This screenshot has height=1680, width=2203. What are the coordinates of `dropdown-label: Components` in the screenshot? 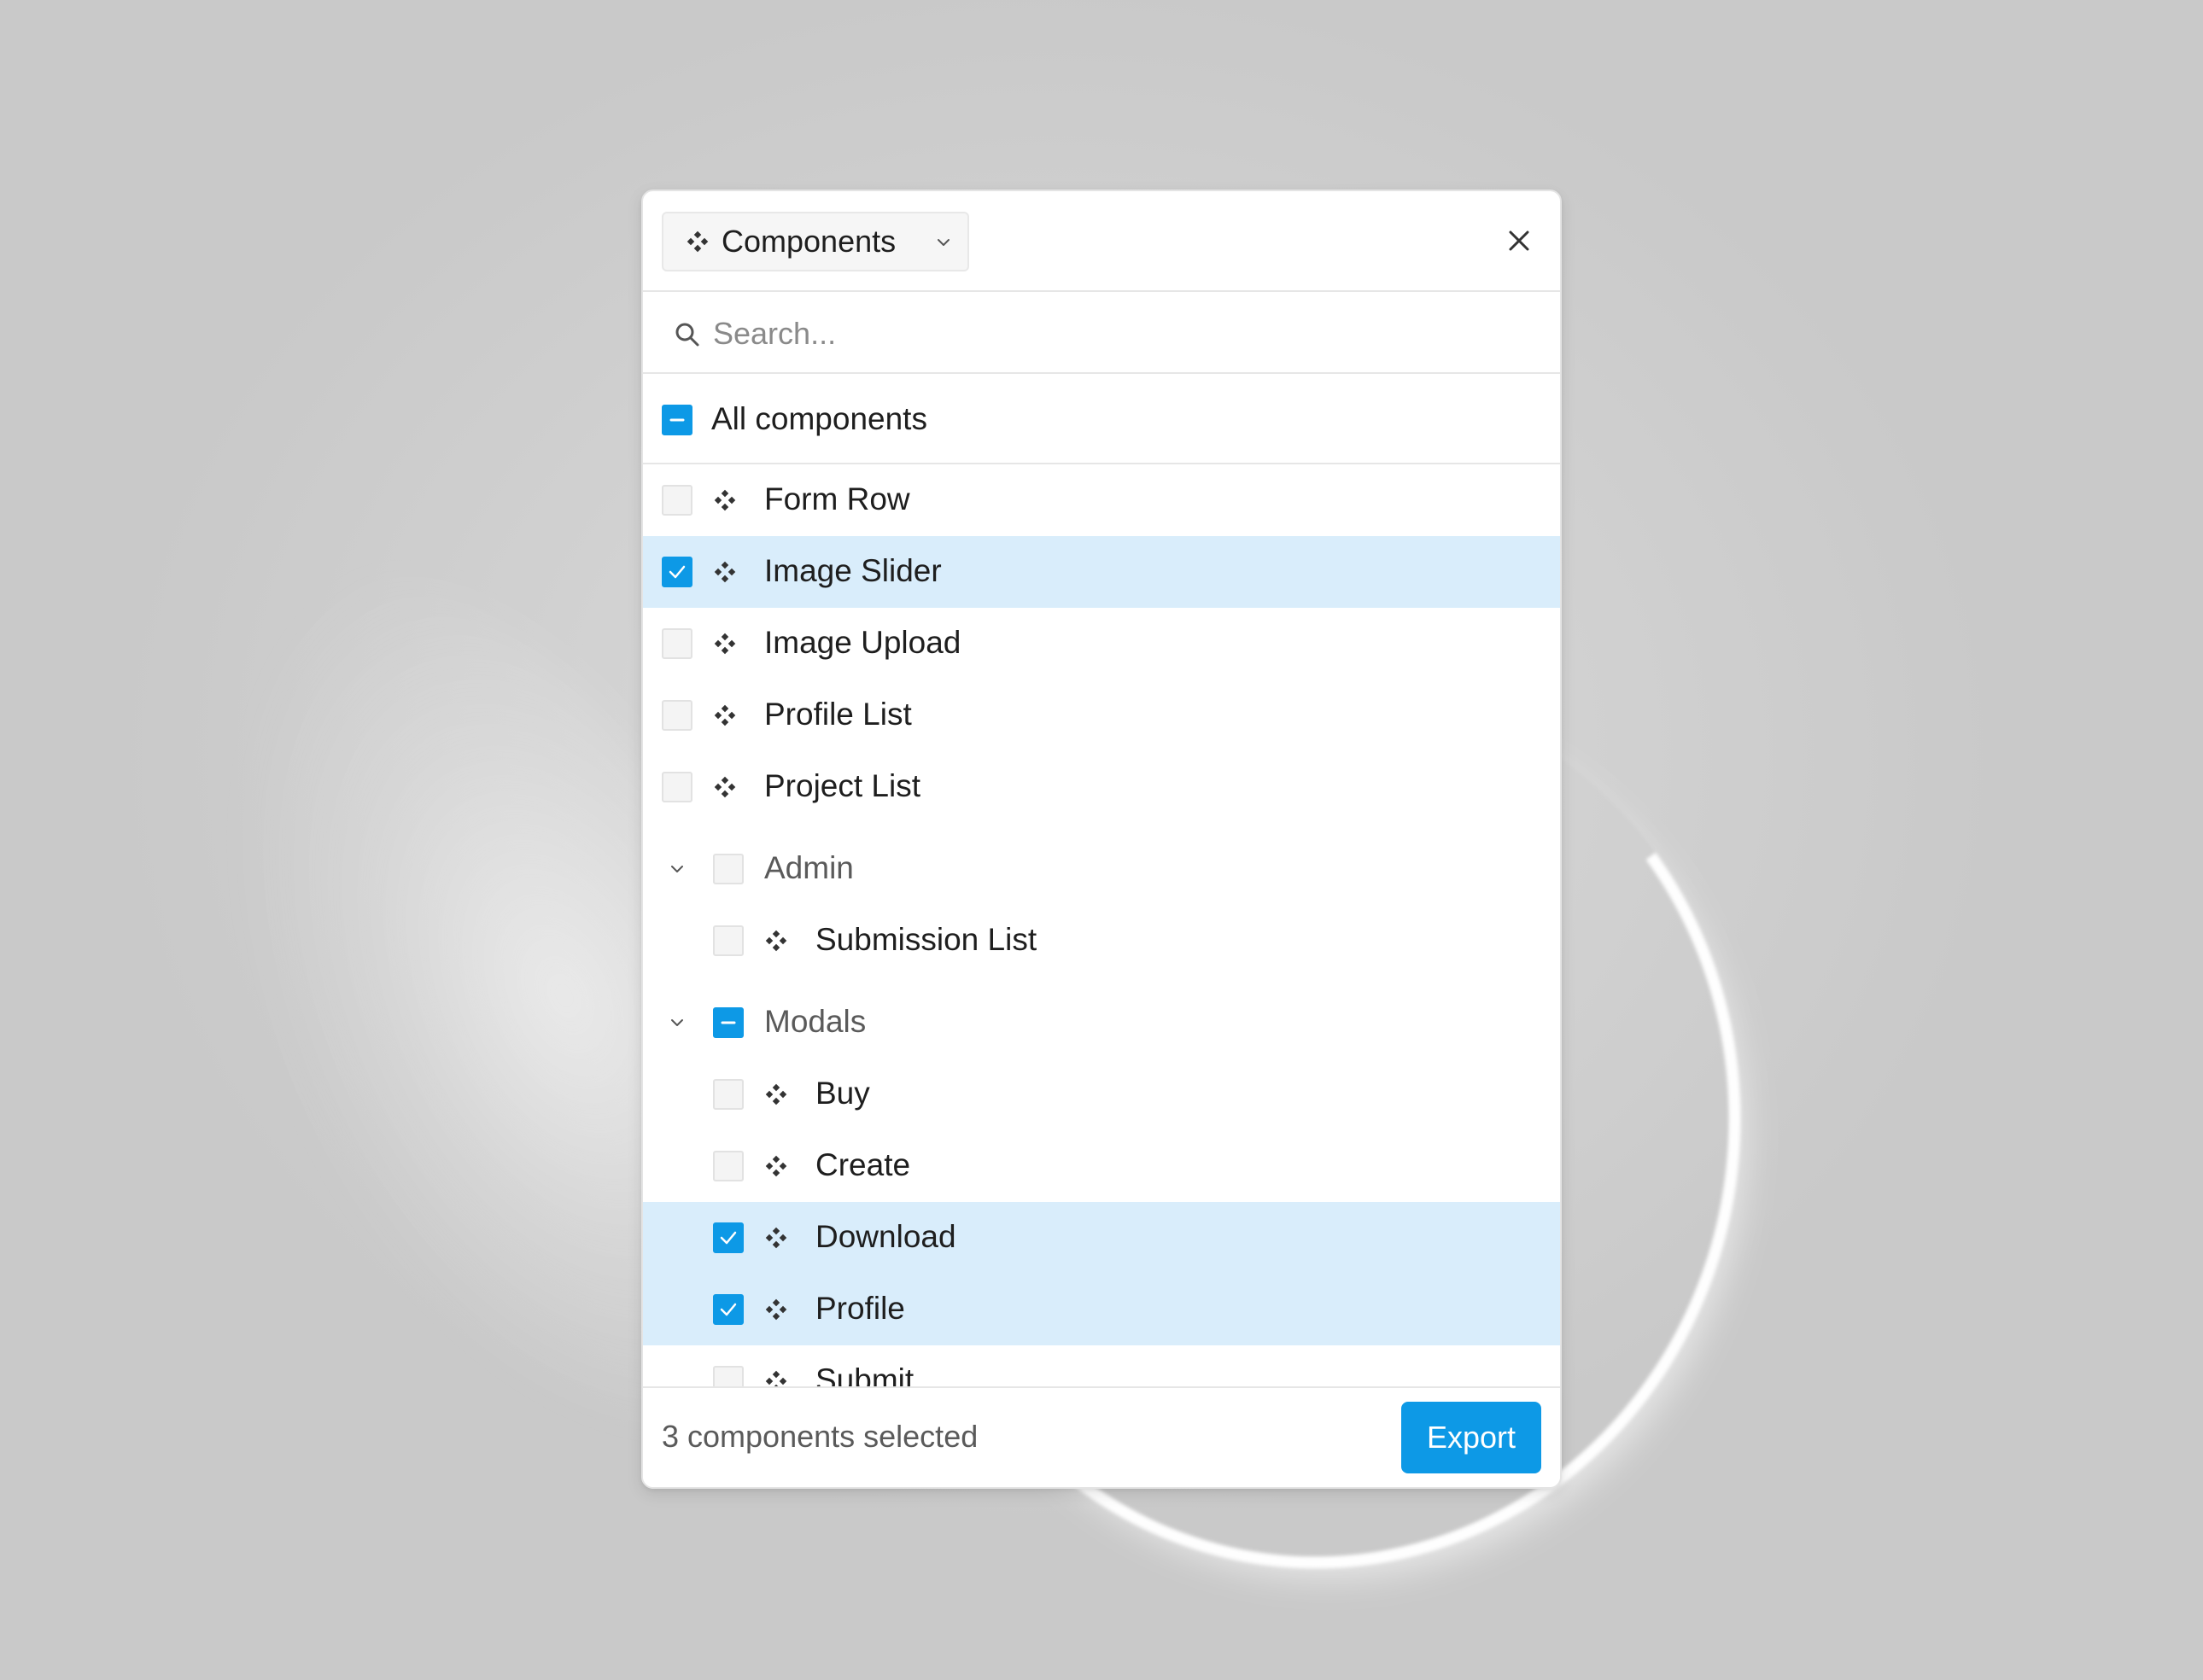 It's located at (809, 242).